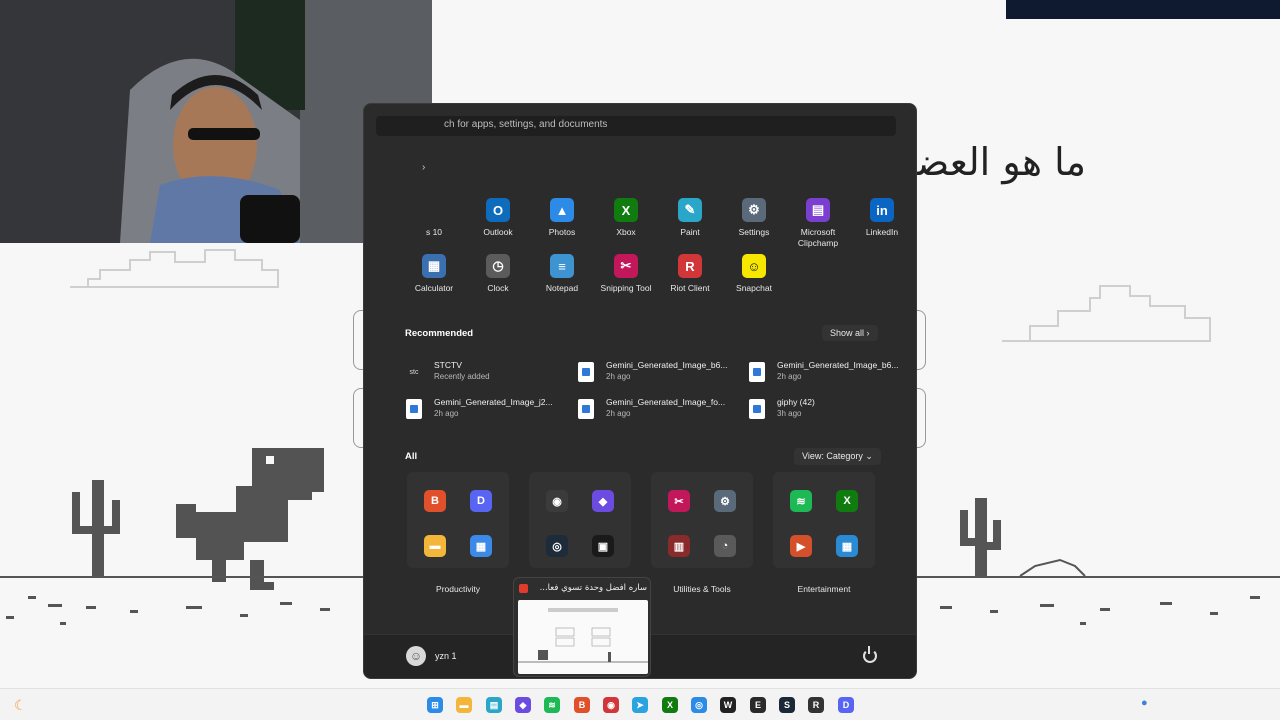 The width and height of the screenshot is (1280, 720). I want to click on moon-icon: ☾, so click(20, 705).